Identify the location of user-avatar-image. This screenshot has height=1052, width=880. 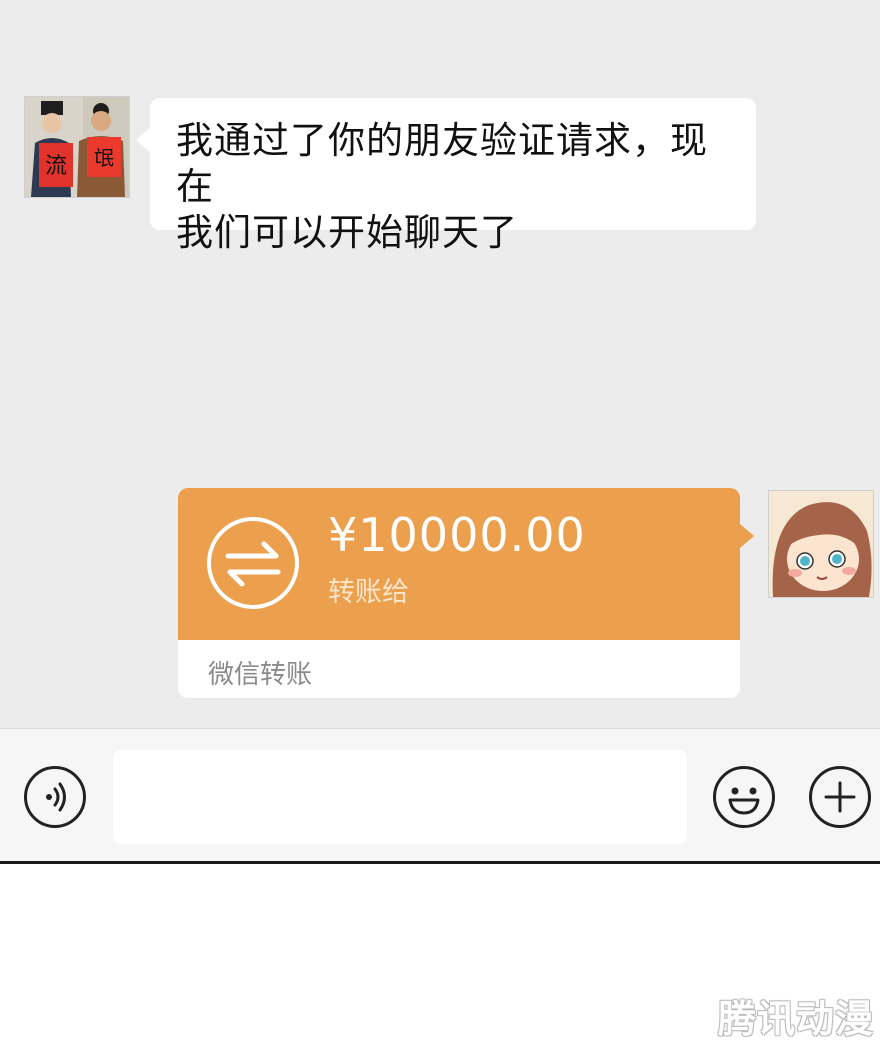
(821, 544).